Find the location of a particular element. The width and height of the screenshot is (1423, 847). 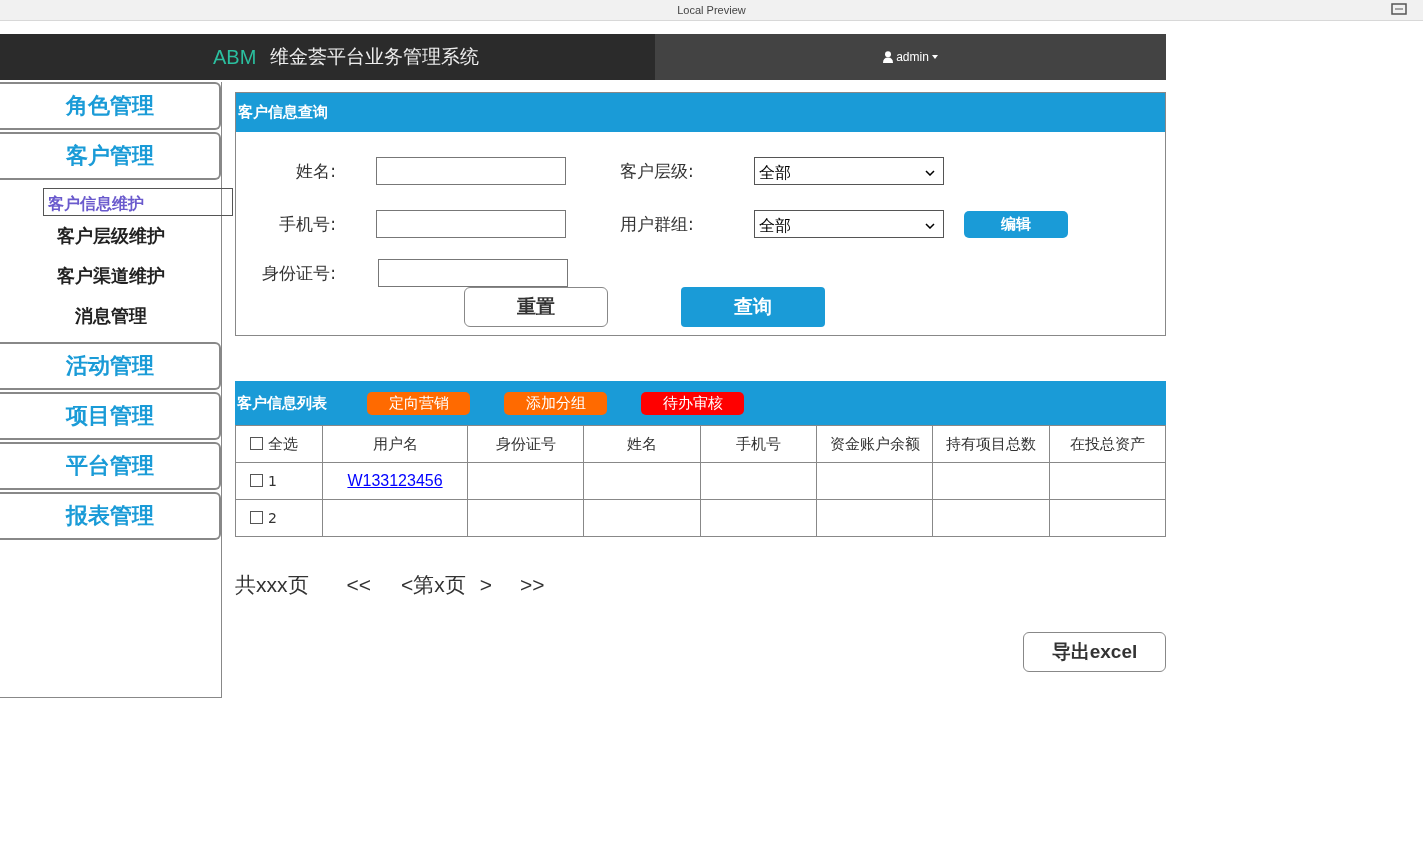

export-button: 导出excel is located at coordinates (1094, 652).